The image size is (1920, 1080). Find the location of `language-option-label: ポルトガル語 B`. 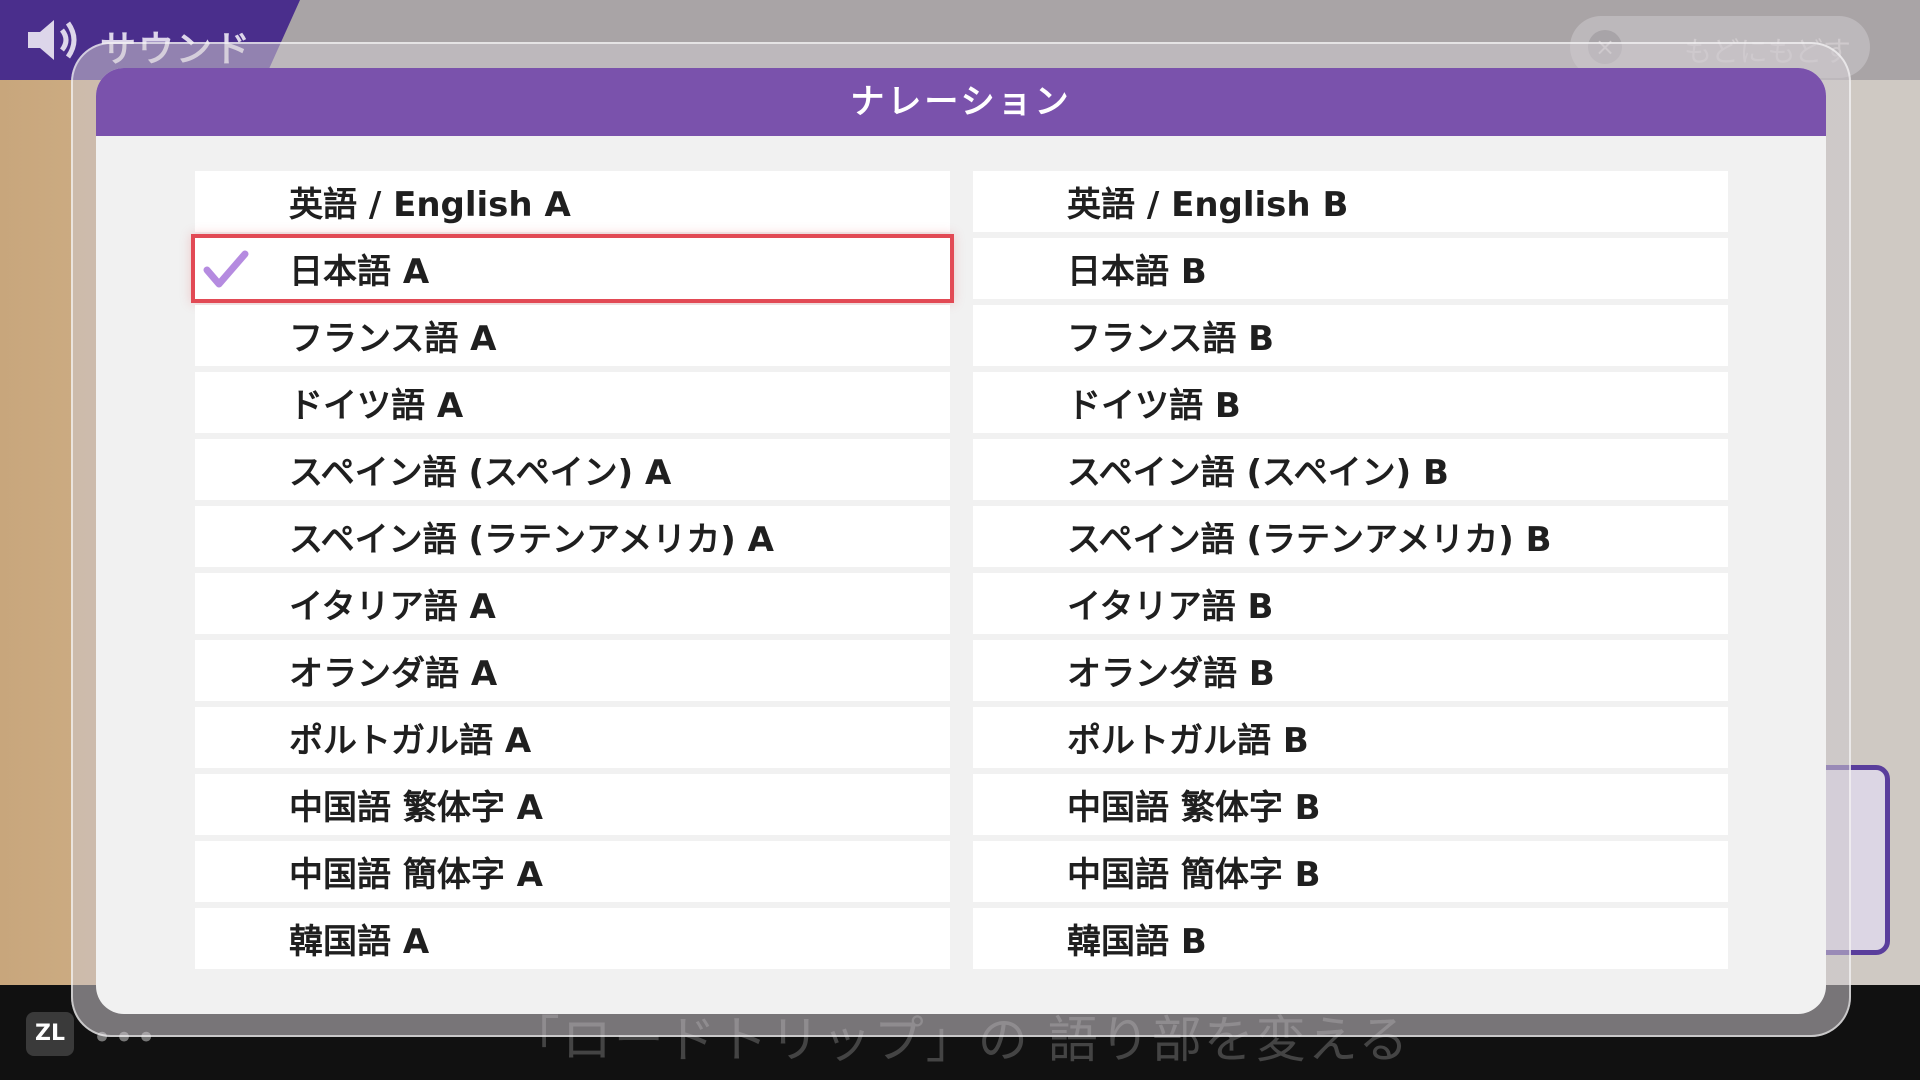

language-option-label: ポルトガル語 B is located at coordinates (1188, 741).